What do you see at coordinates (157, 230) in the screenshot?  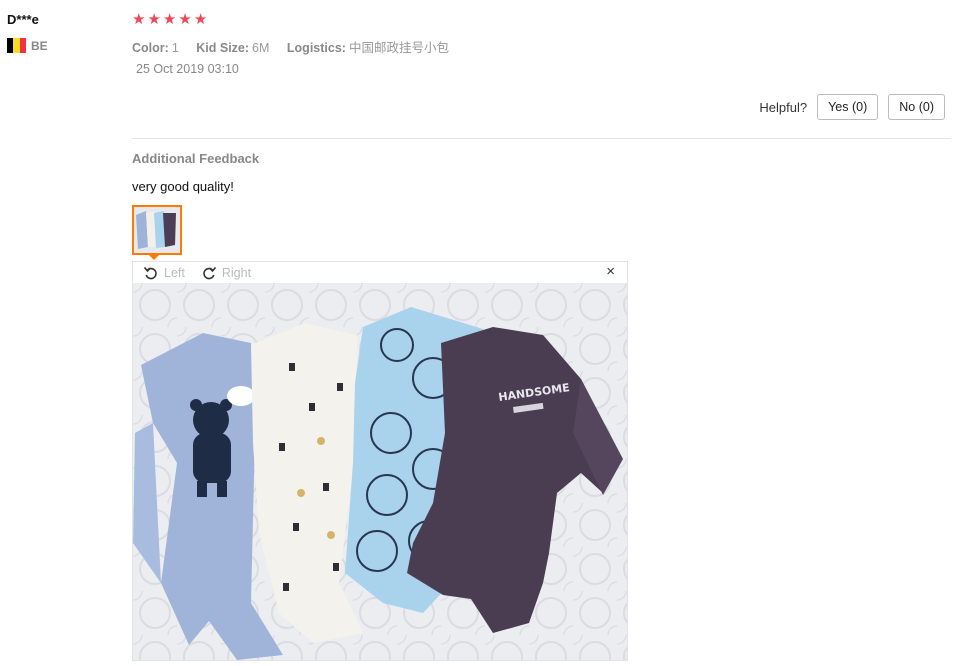 I see `feedback-image-thumbnail` at bounding box center [157, 230].